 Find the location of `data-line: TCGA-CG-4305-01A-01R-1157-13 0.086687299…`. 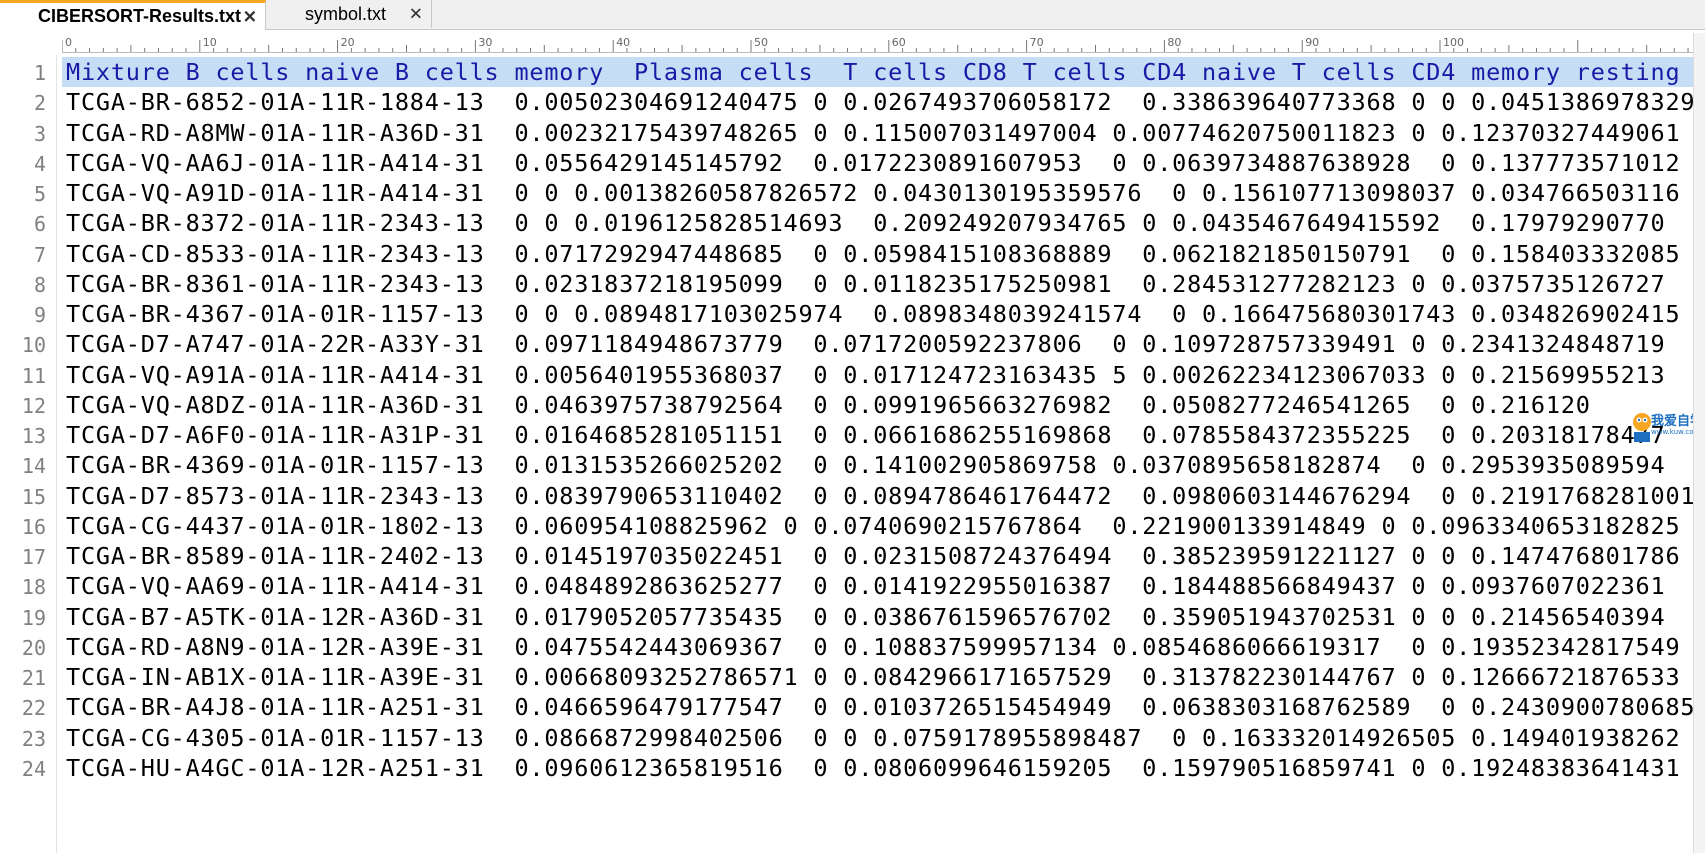

data-line: TCGA-CG-4305-01A-01R-1157-13 0.086687299… is located at coordinates (873, 738).